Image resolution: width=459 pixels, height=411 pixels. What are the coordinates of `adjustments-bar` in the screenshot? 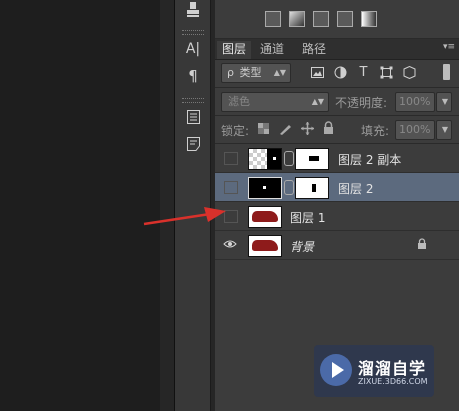 It's located at (337, 19).